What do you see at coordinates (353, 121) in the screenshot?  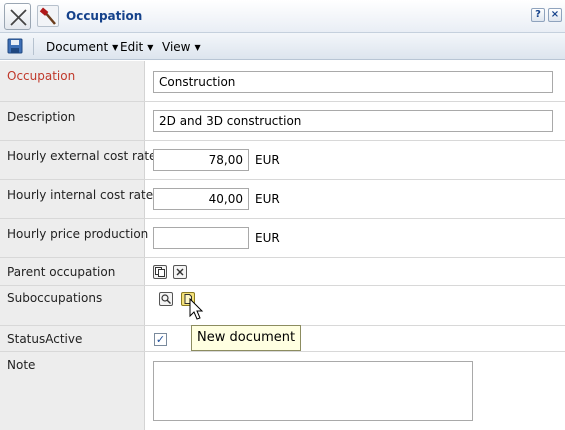 I see `description-input: 2D and 3D construction` at bounding box center [353, 121].